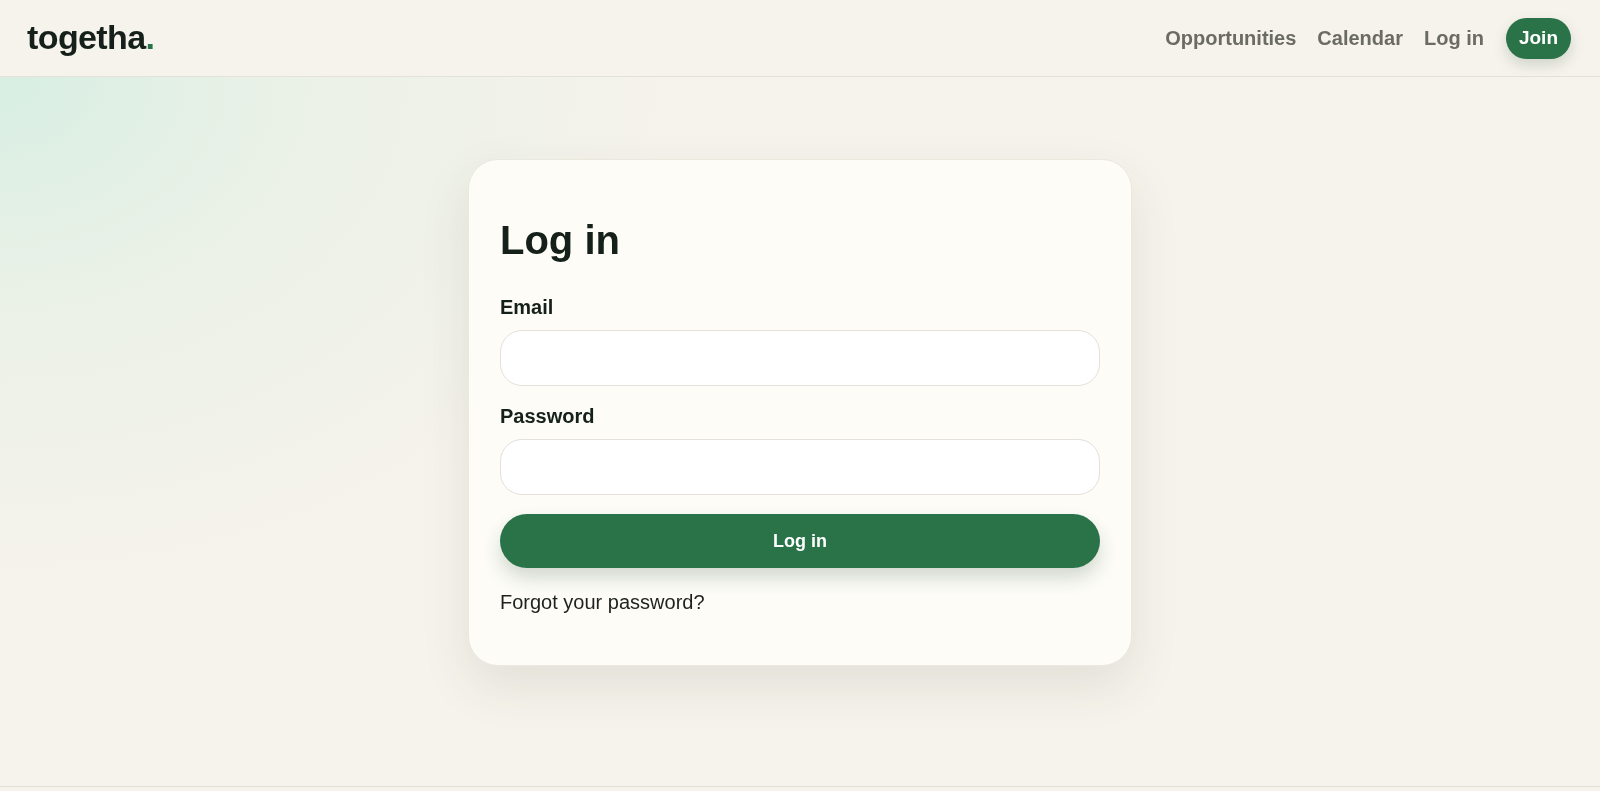  I want to click on nav-link: Opportunities, so click(1231, 38).